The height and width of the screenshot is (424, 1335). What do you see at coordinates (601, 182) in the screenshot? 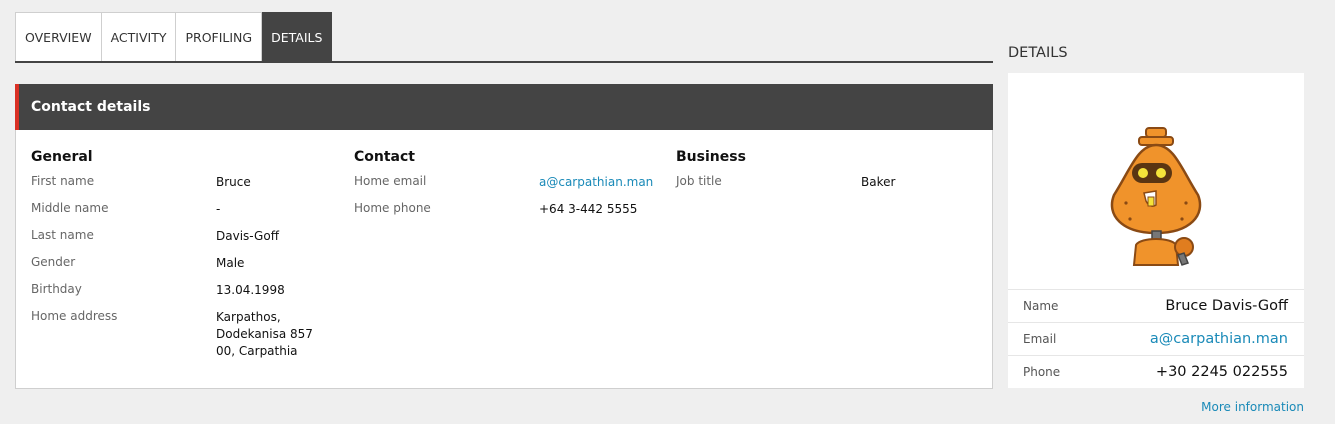
I see `home-email-link: a@carpathian.man` at bounding box center [601, 182].